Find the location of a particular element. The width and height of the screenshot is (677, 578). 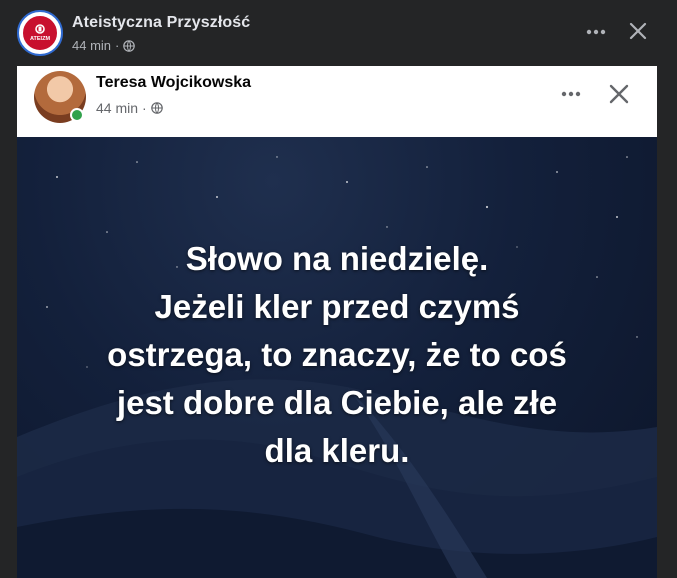

quote-line: Jeżeli kler przed czymś is located at coordinates (337, 306).